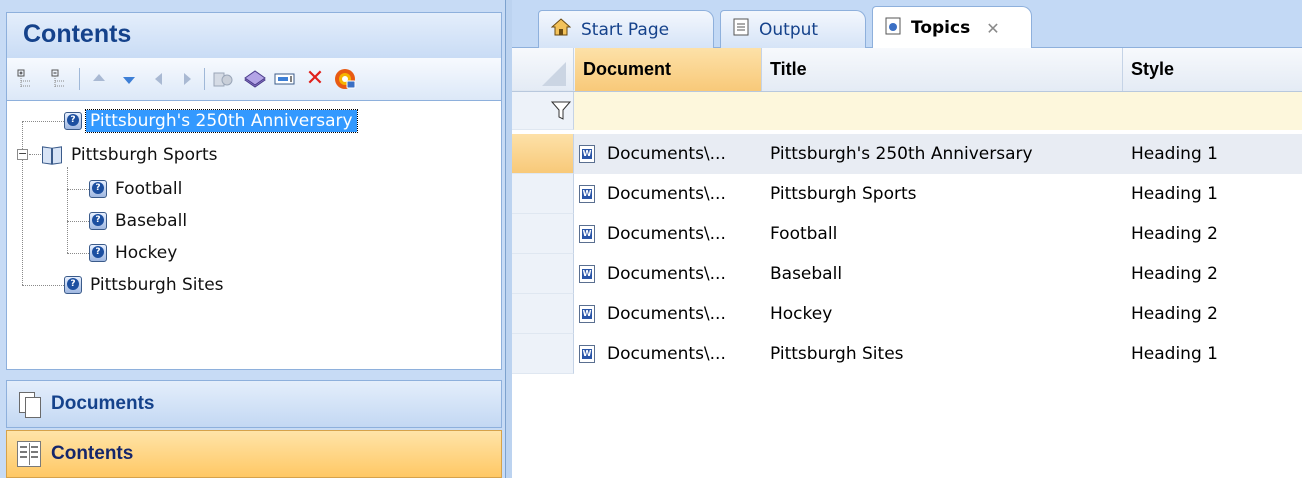 The image size is (1302, 478). Describe the element at coordinates (151, 221) in the screenshot. I see `tree-item-label: Baseball` at that location.